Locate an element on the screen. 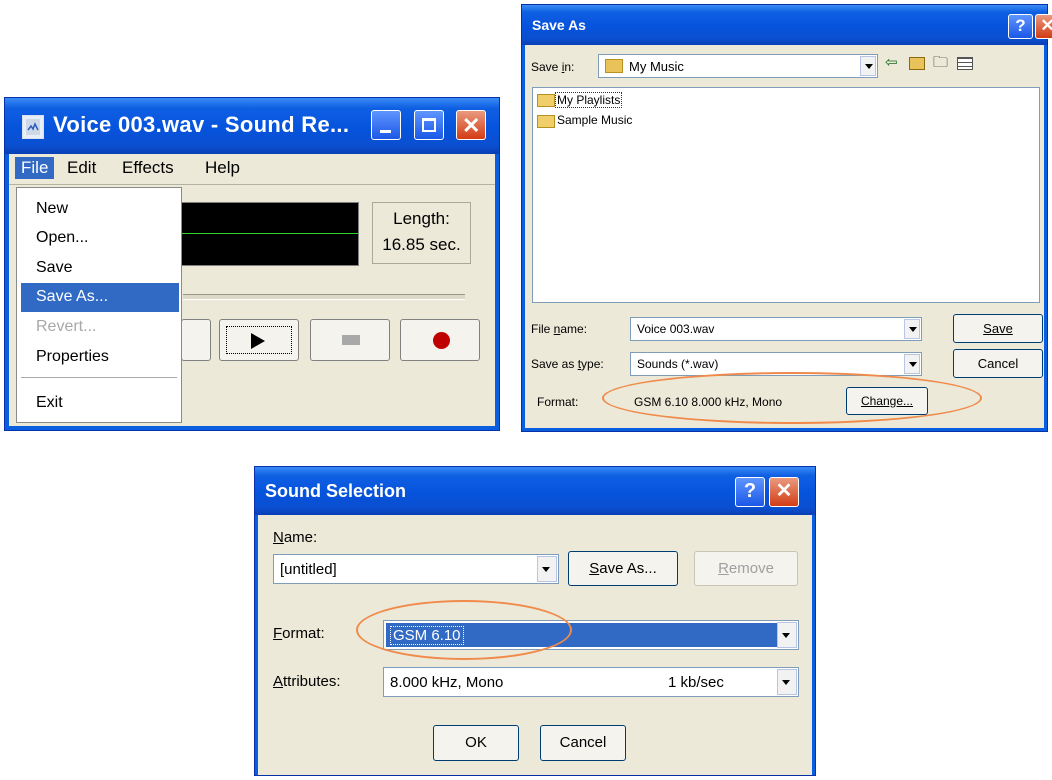 This screenshot has width=1052, height=780. format-highlight-oval is located at coordinates (792, 398).